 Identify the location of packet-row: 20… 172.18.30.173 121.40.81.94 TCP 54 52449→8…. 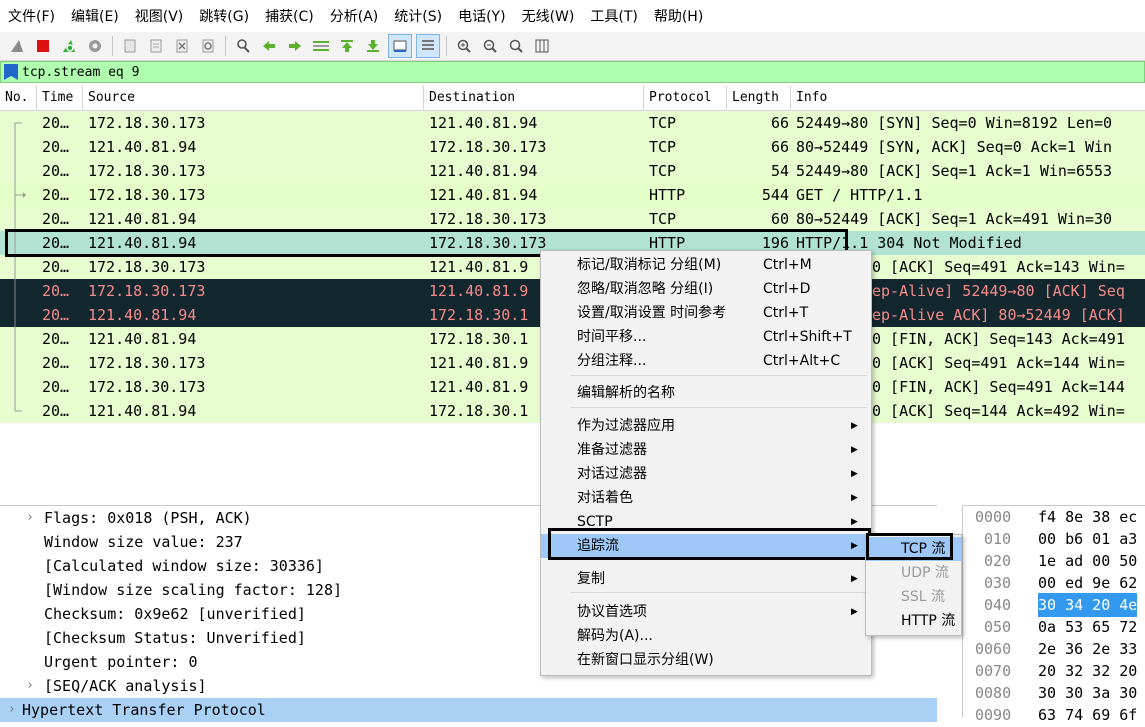
(572, 171).